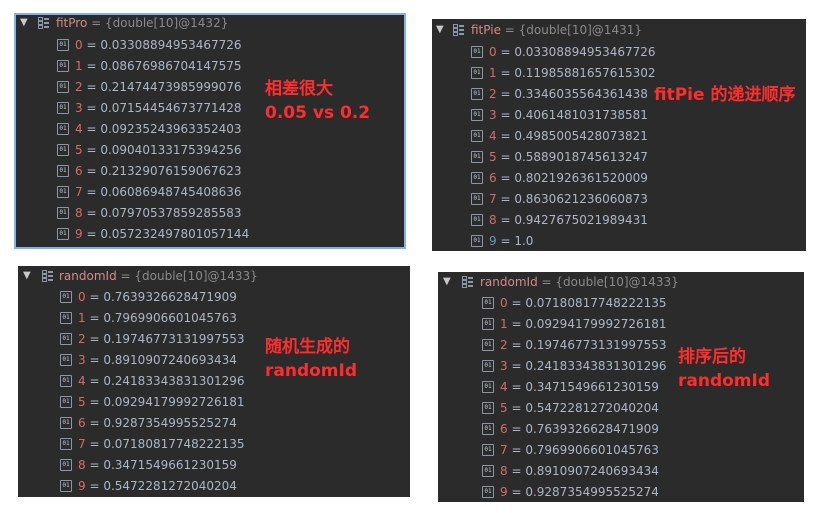 Image resolution: width=821 pixels, height=513 pixels. Describe the element at coordinates (570, 492) in the screenshot. I see `array-element-row: 01 9 = 0.9287354995525274` at that location.